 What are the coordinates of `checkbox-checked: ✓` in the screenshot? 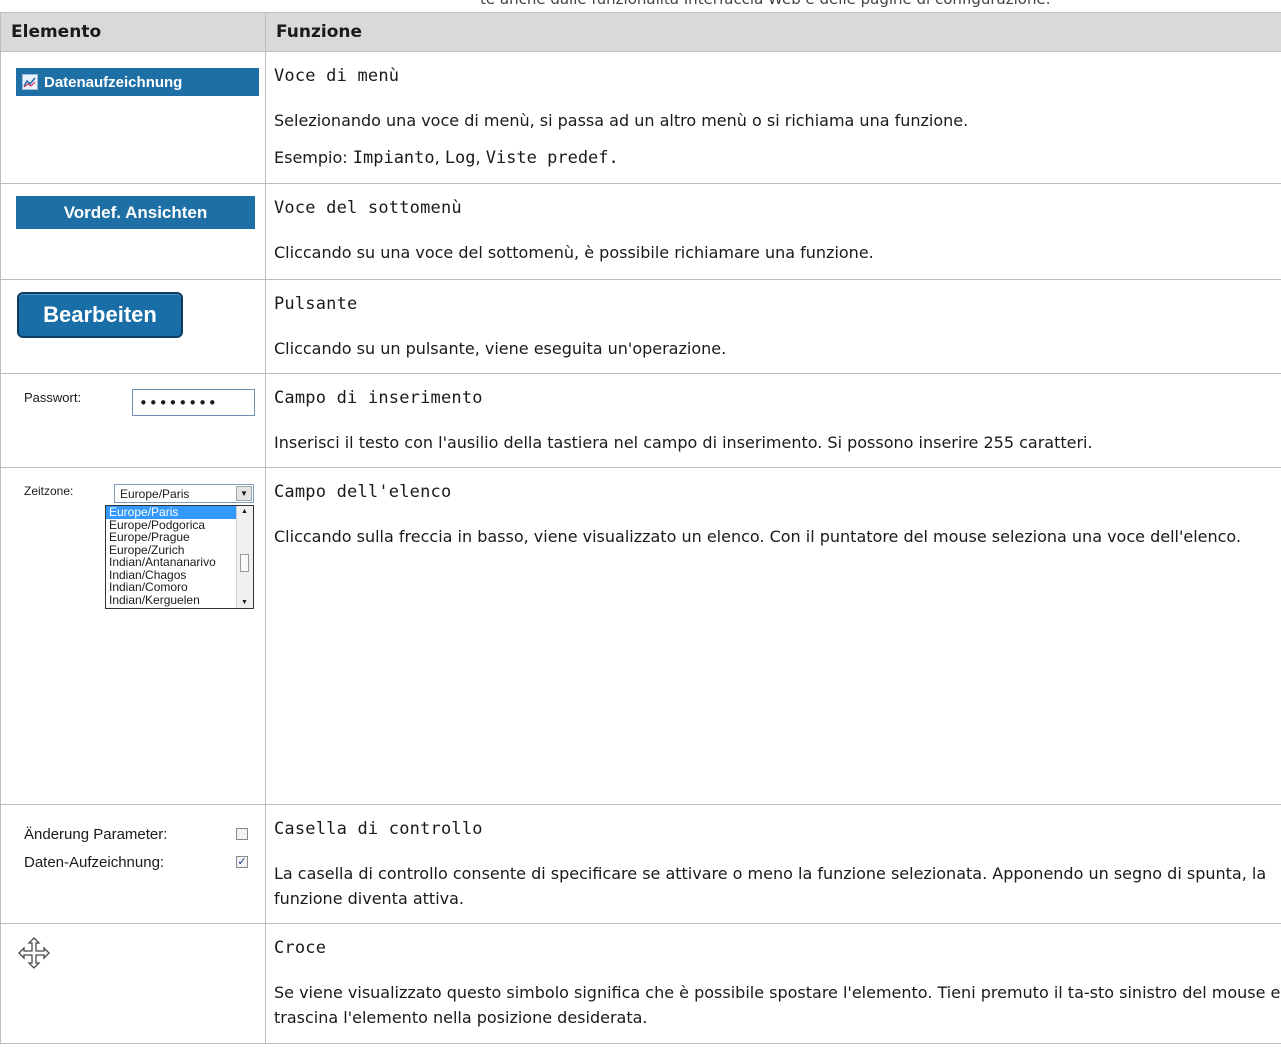 It's located at (242, 862).